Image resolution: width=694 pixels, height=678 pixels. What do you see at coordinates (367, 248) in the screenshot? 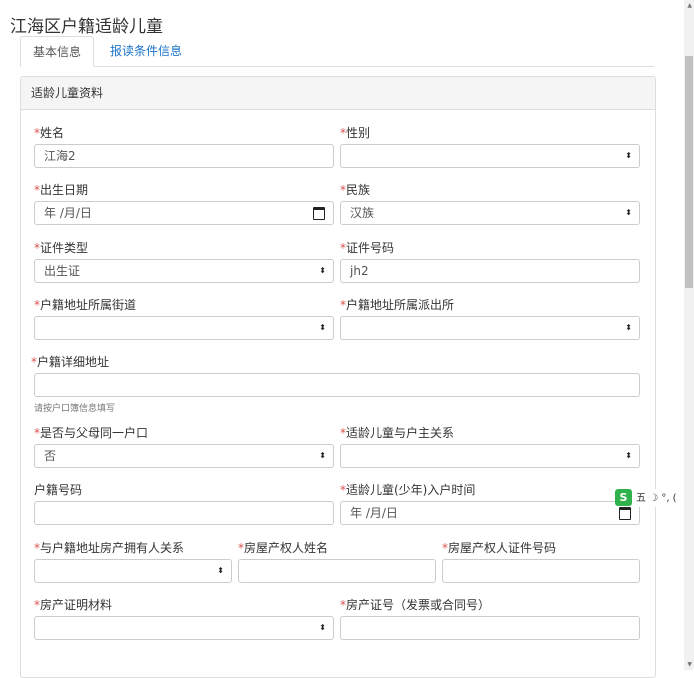
I see `id-number-label: *证件号码` at bounding box center [367, 248].